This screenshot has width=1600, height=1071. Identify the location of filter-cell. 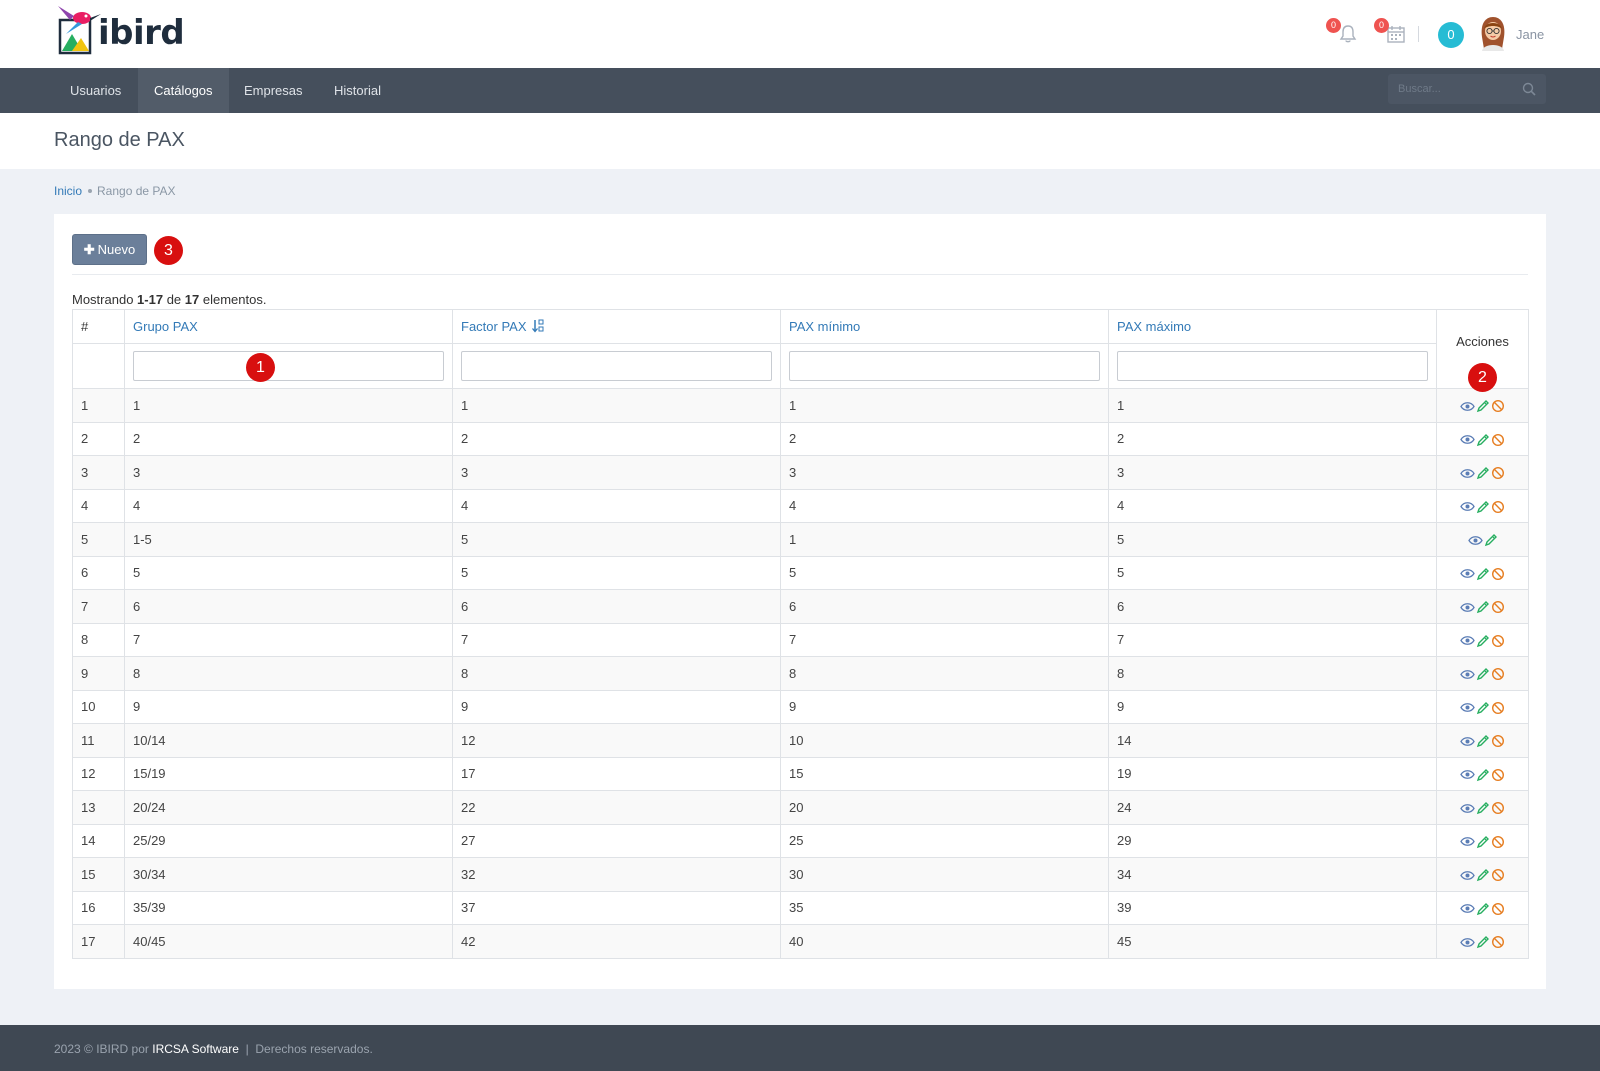
(944, 366).